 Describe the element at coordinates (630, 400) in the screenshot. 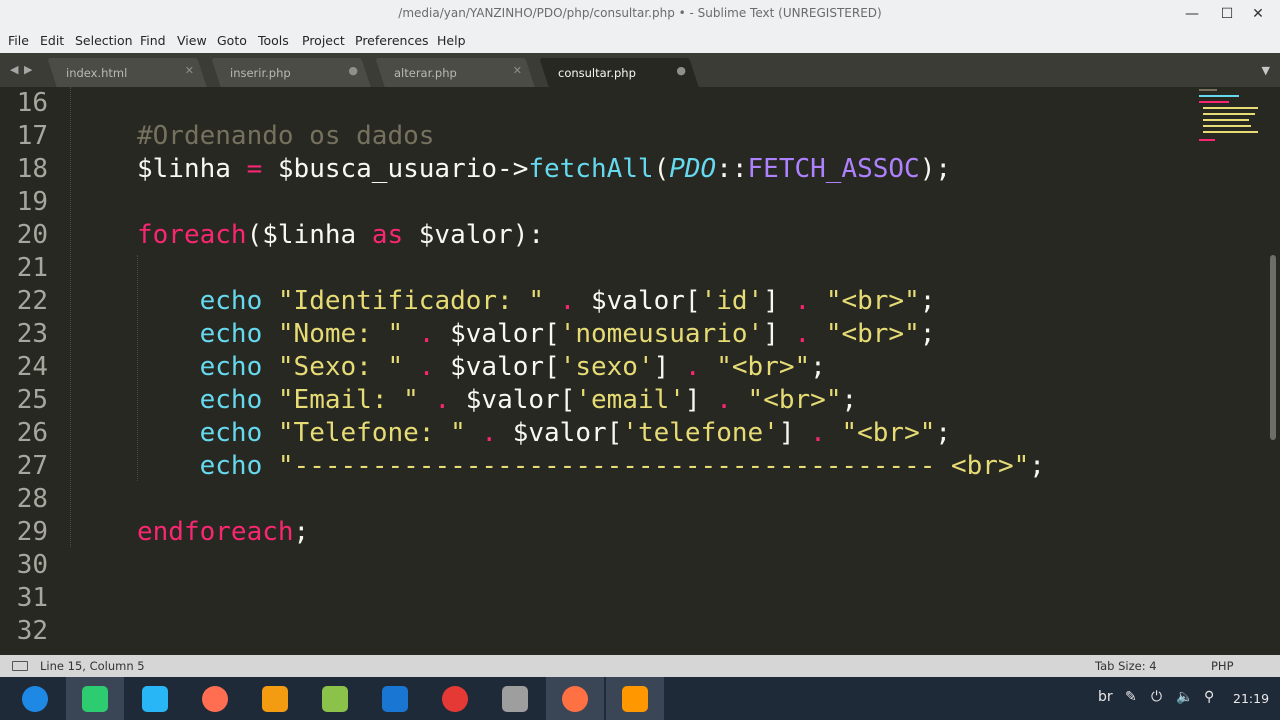

I see `code-token: 'email'` at that location.